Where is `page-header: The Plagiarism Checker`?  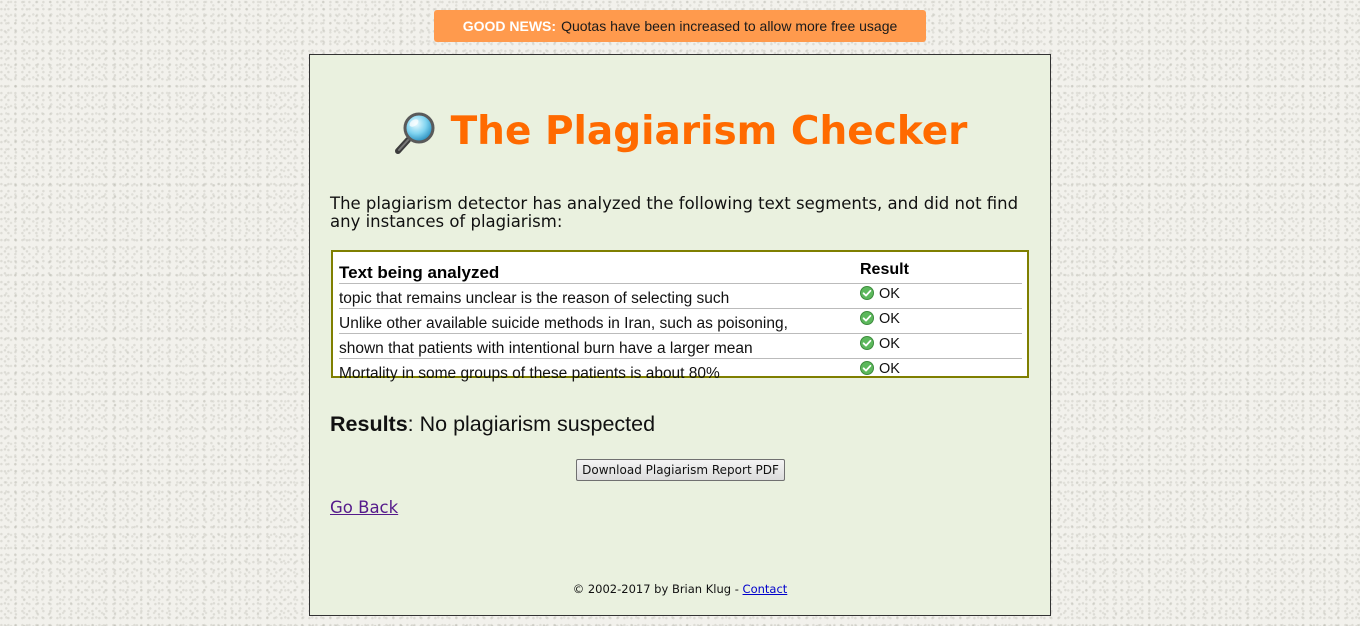
page-header: The Plagiarism Checker is located at coordinates (680, 131).